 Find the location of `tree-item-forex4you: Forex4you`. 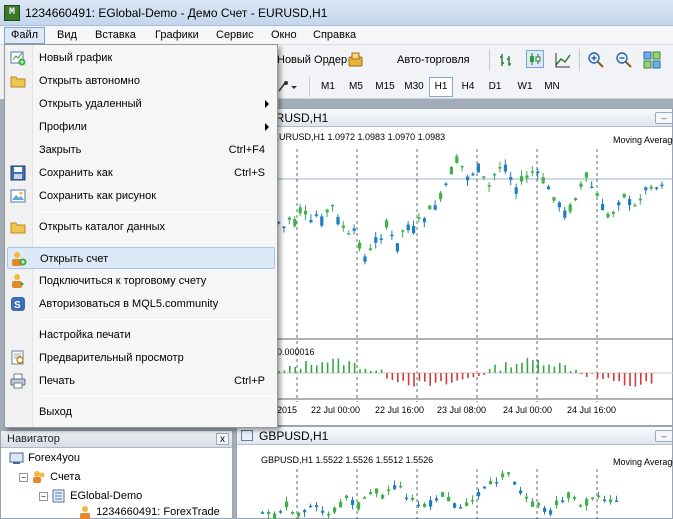

tree-item-forex4you: Forex4you is located at coordinates (44, 458).